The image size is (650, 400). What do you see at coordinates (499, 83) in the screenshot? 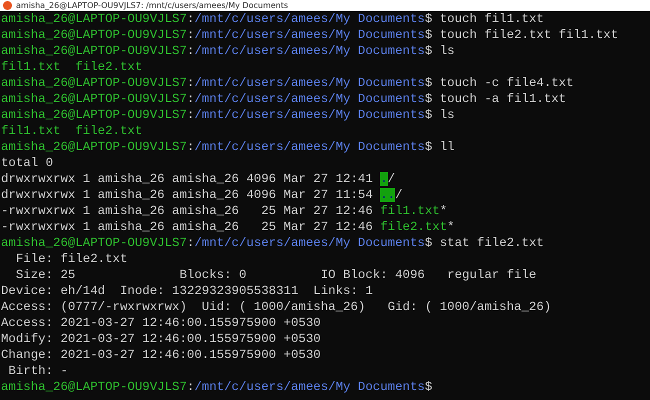
I see `terminal-text: $ touch -c file4.txt` at bounding box center [499, 83].